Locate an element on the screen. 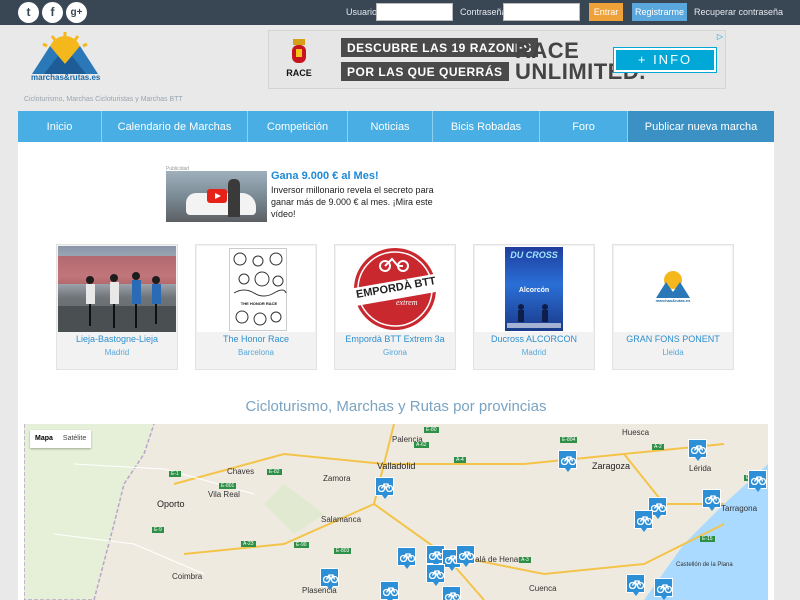  race-brand: RACE is located at coordinates (299, 73).